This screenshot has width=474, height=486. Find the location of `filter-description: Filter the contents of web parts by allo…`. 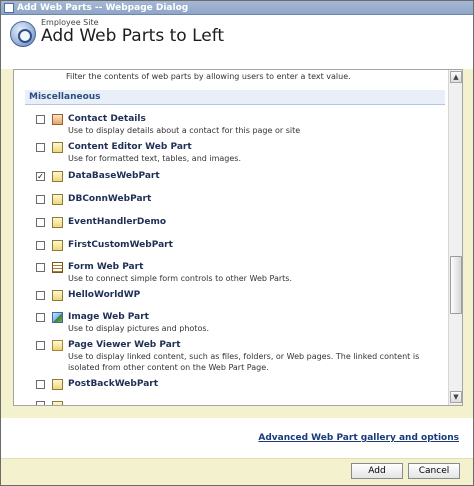

filter-description: Filter the contents of web parts by allo… is located at coordinates (208, 76).